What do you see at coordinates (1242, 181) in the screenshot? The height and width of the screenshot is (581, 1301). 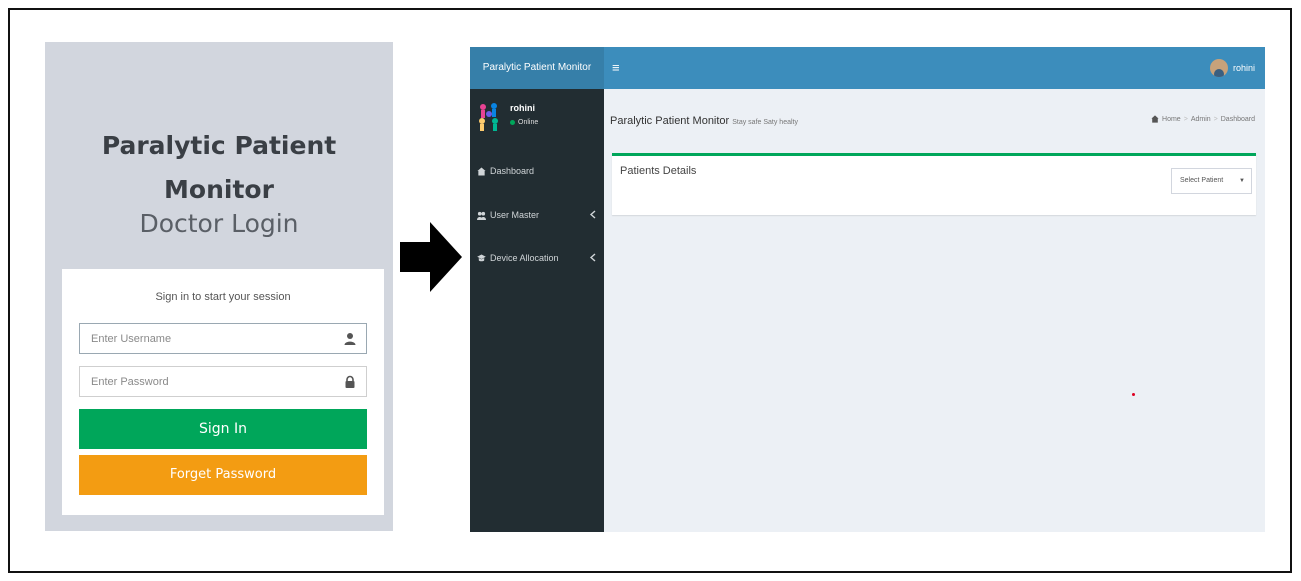 I see `caret-down-icon: ▼` at bounding box center [1242, 181].